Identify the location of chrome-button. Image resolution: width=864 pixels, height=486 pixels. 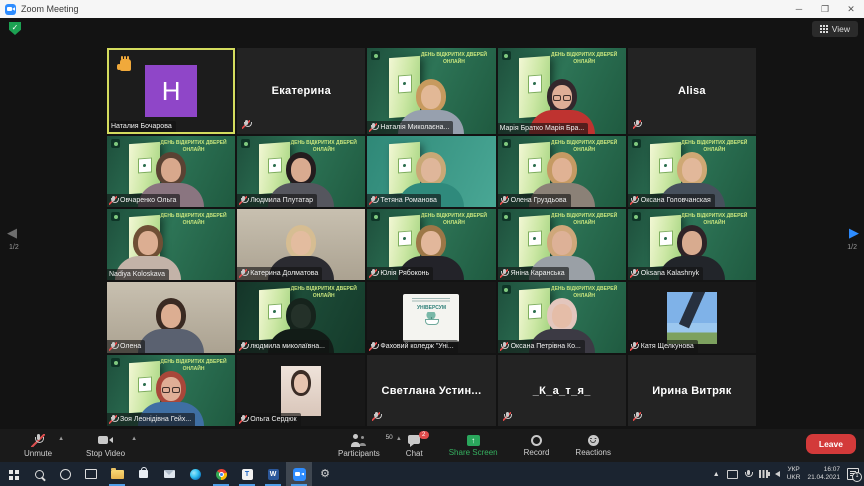
(221, 474).